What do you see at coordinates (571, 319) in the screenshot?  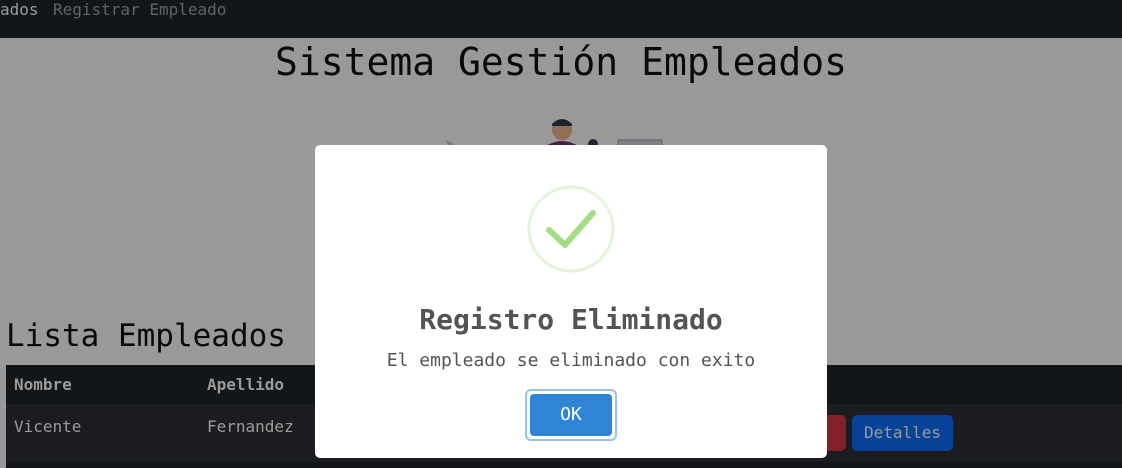 I see `modal-title: Registro Eliminado` at bounding box center [571, 319].